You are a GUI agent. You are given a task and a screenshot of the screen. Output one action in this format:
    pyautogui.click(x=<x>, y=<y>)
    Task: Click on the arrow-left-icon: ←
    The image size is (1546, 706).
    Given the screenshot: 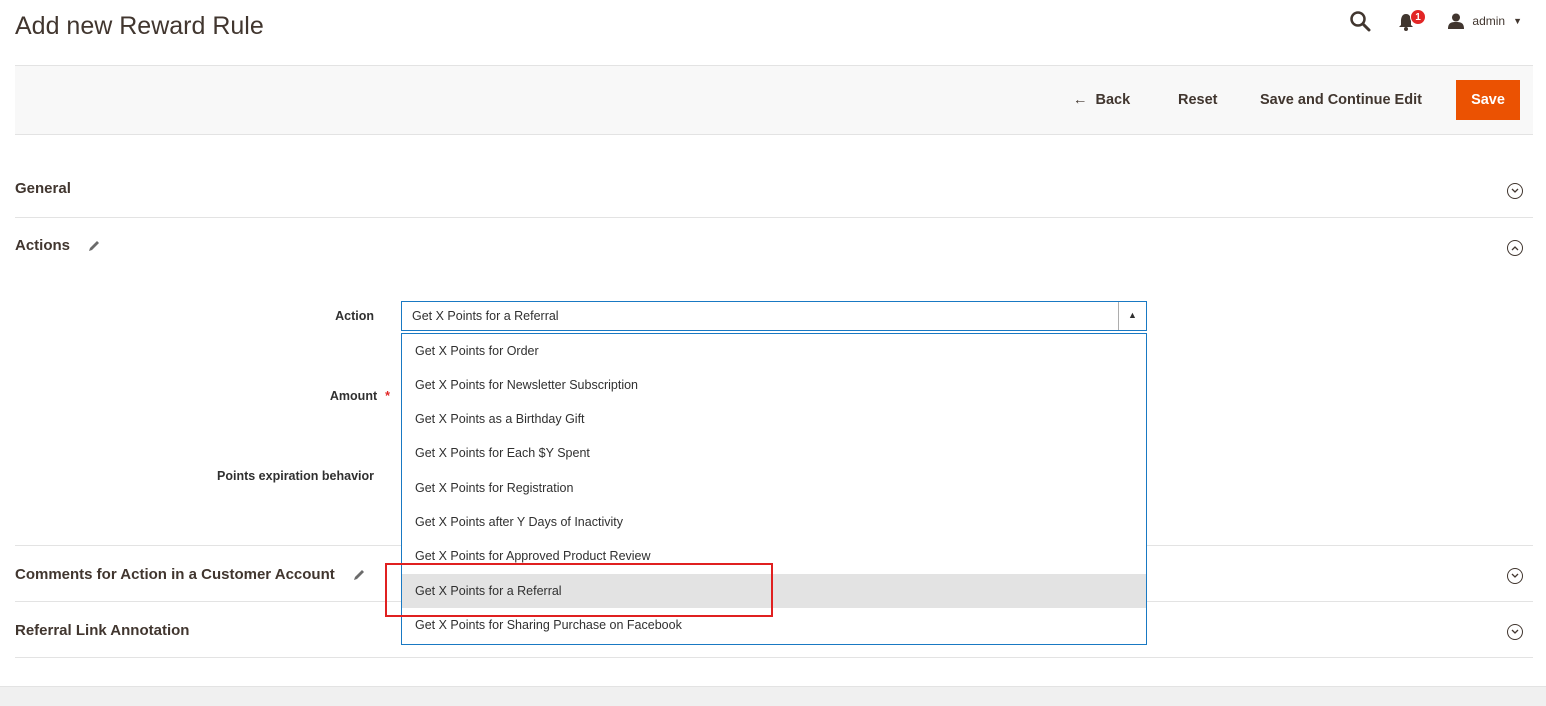 What is the action you would take?
    pyautogui.click(x=1080, y=100)
    